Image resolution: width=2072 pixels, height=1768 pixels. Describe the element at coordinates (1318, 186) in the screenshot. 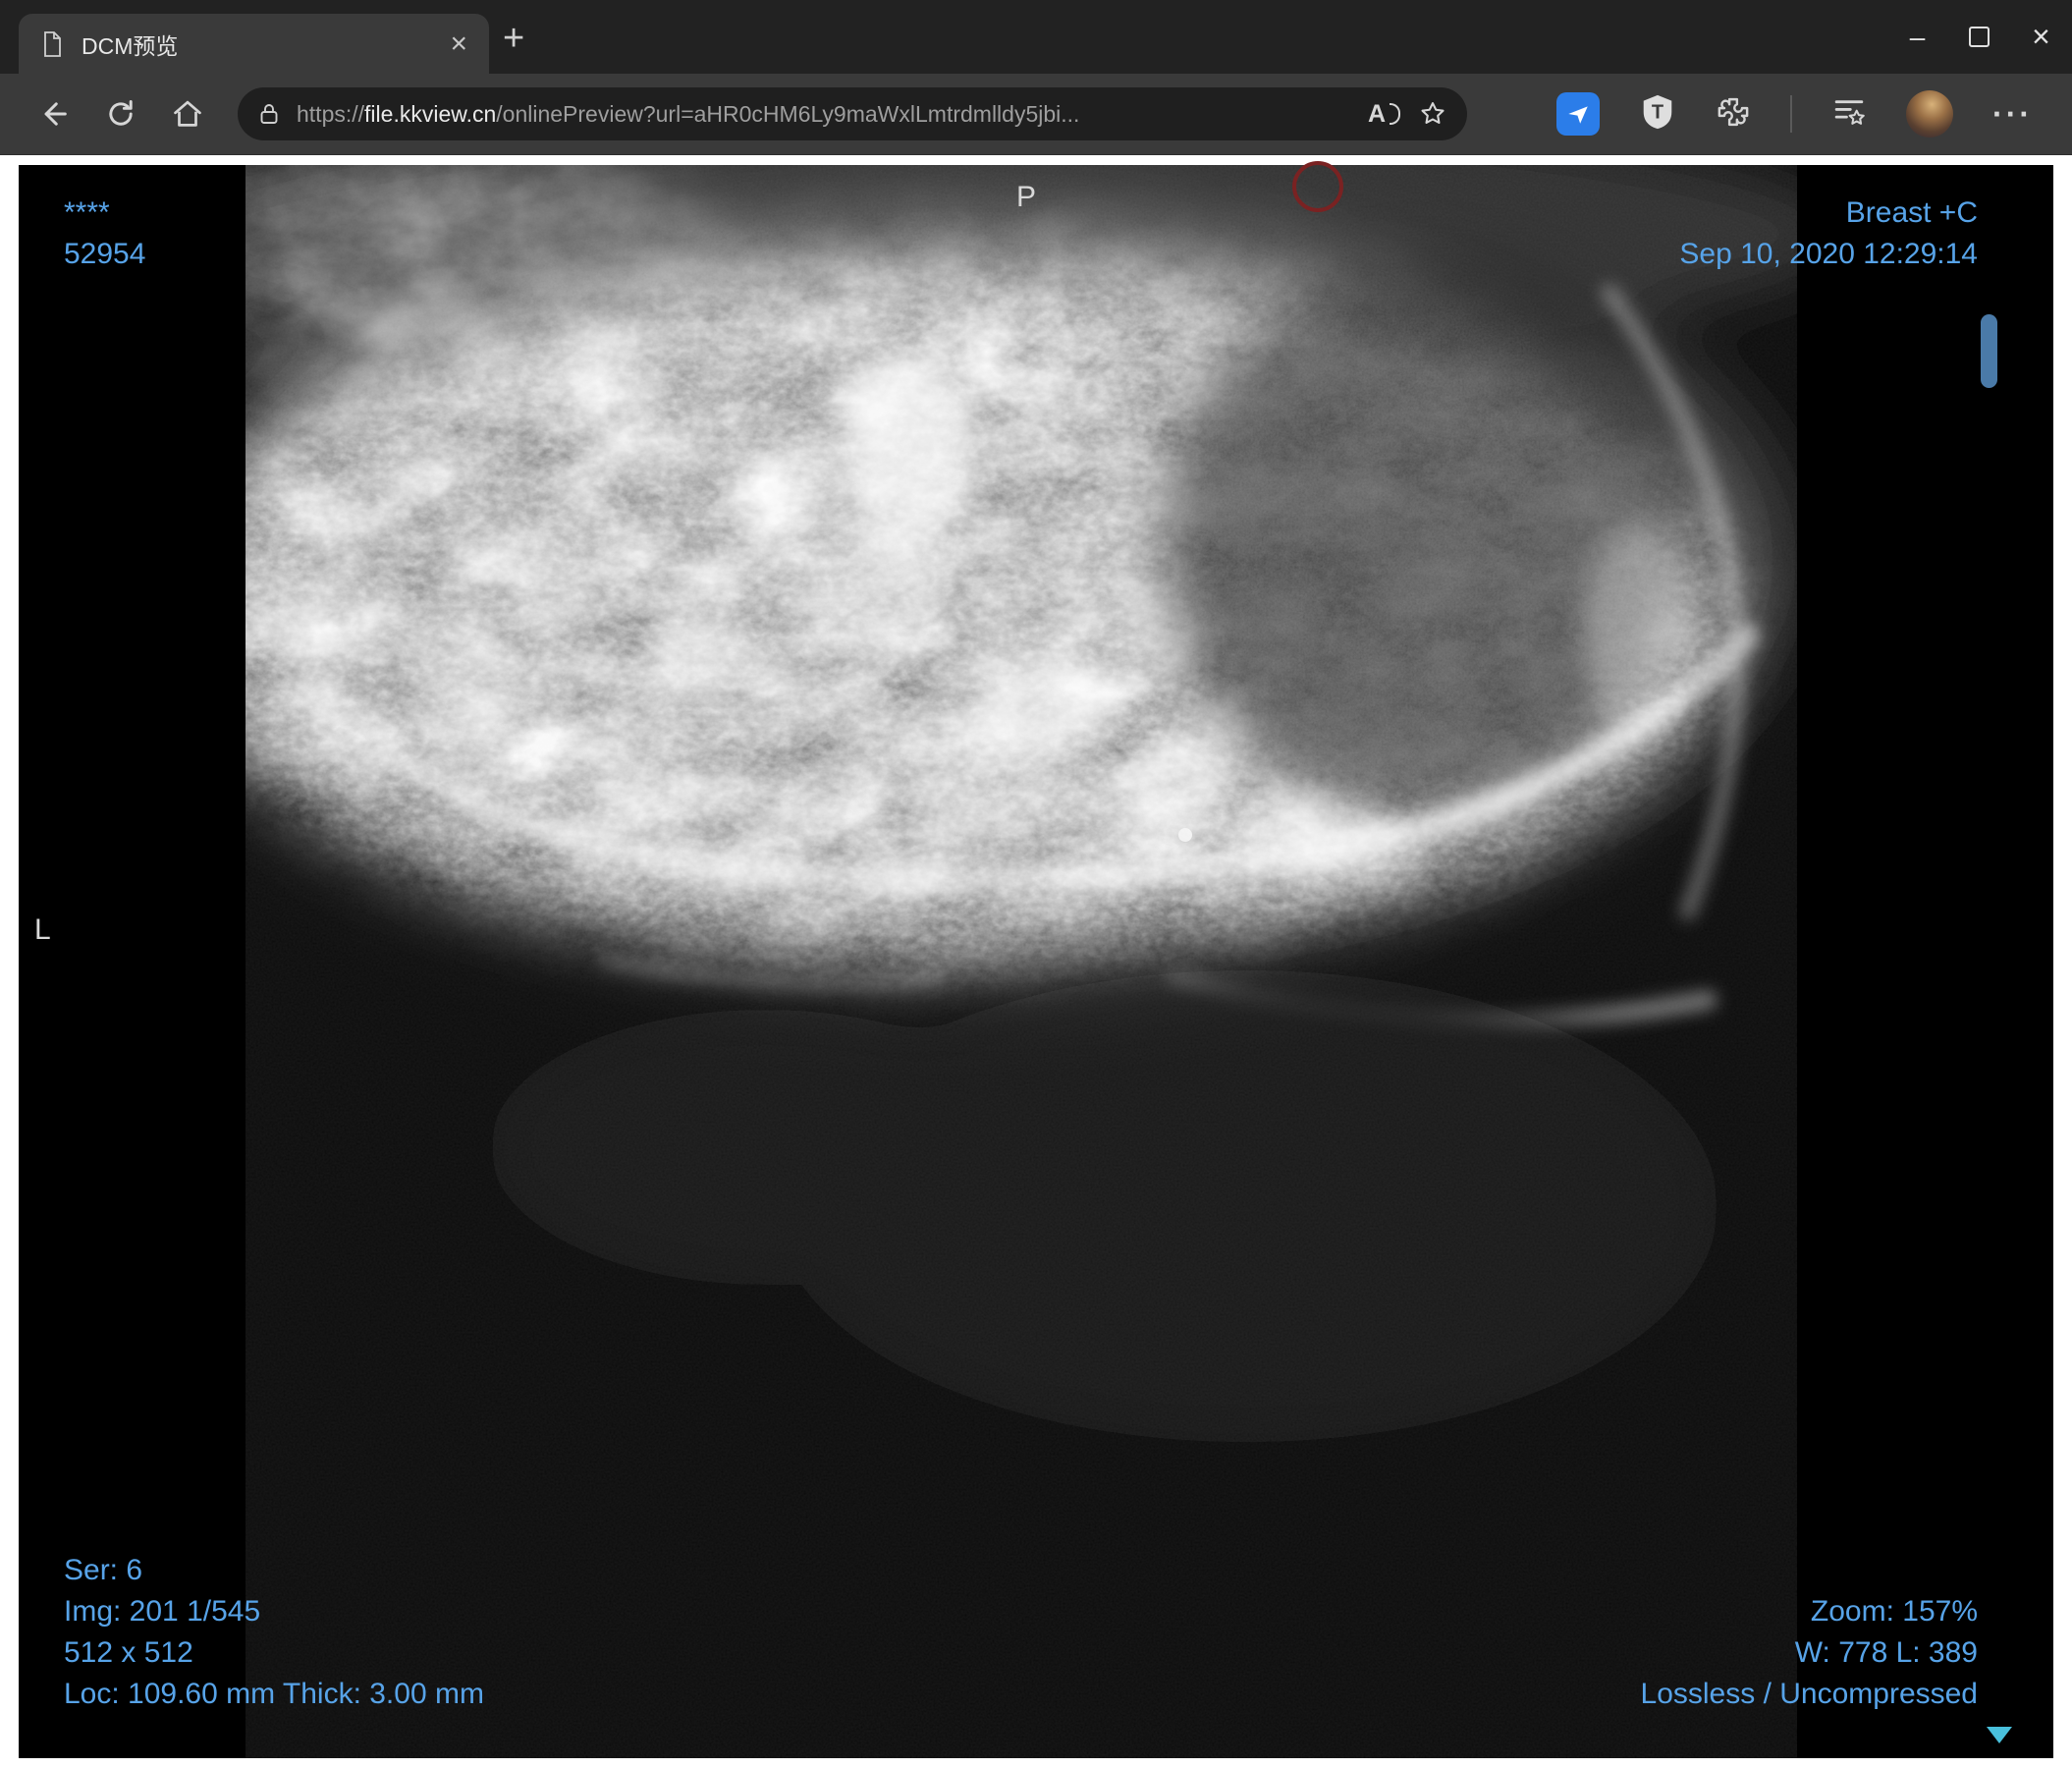

I see `annotation-circle` at that location.